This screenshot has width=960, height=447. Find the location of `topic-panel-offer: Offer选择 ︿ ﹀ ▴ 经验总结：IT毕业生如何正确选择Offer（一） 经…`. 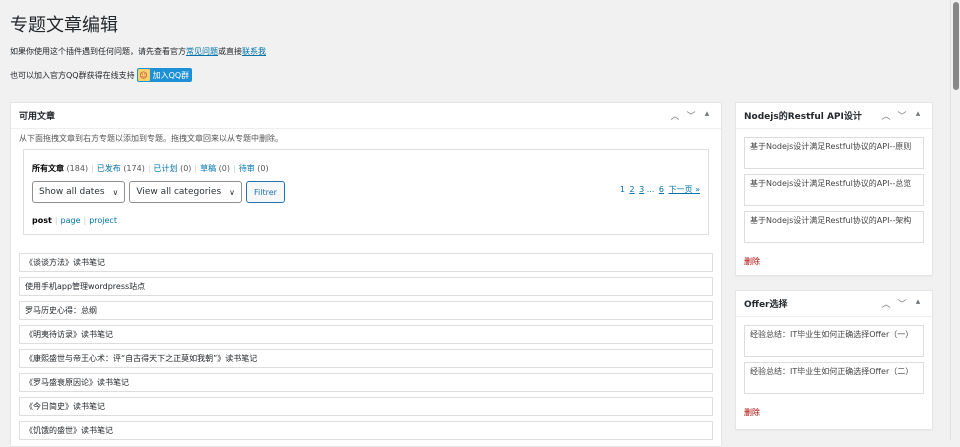

topic-panel-offer: Offer选择 ︿ ﹀ ▴ 经验总结：IT毕业生如何正确选择Offer（一） 经… is located at coordinates (834, 360).